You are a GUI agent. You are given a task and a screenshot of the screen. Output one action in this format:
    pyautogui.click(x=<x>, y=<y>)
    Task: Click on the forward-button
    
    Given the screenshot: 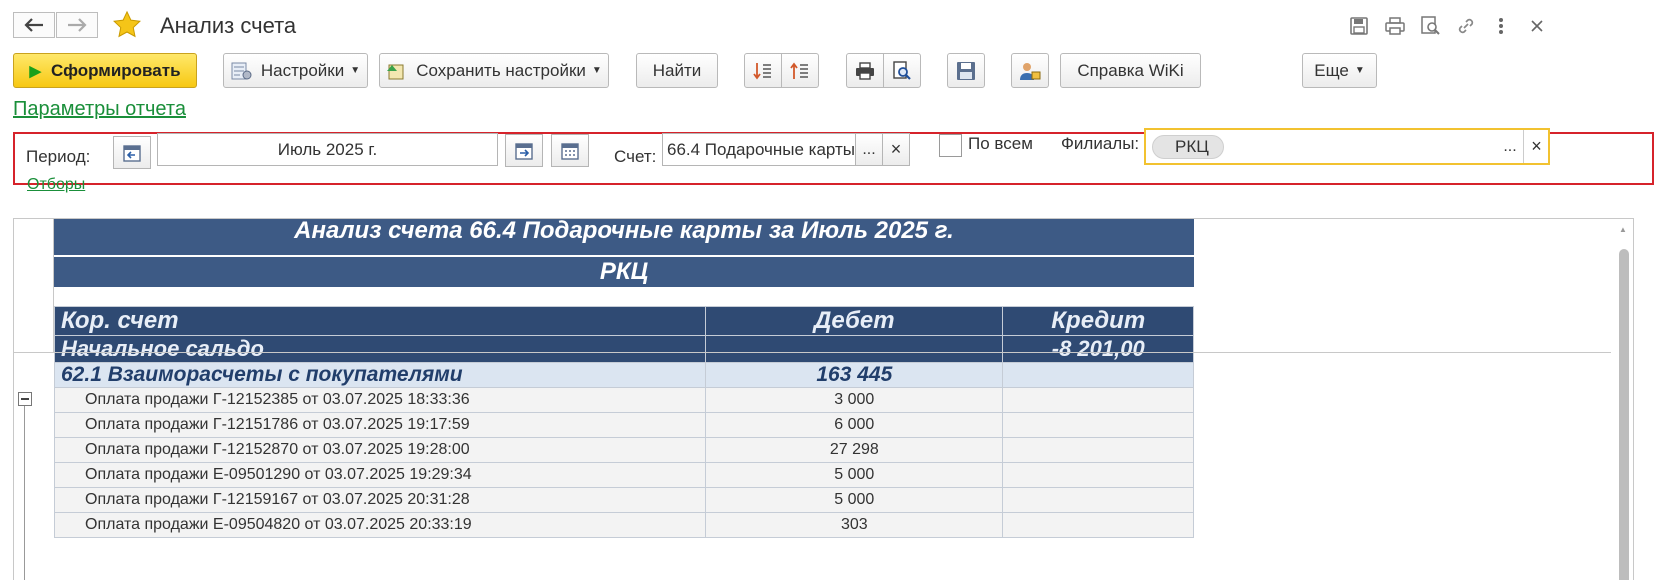 What is the action you would take?
    pyautogui.click(x=77, y=25)
    